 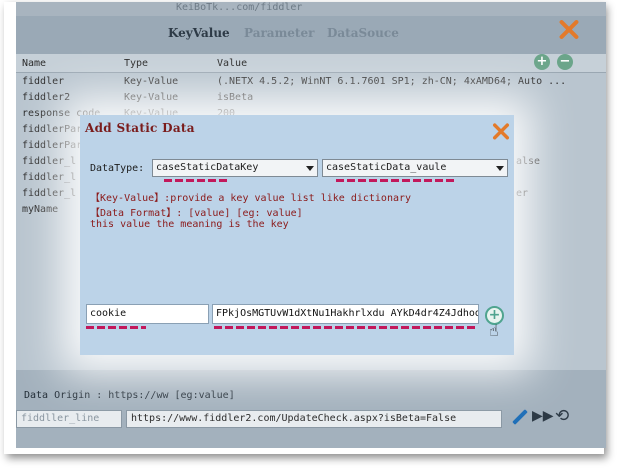 What do you see at coordinates (386, 167) in the screenshot?
I see `value-type-select-value: caseStaticData_vaule` at bounding box center [386, 167].